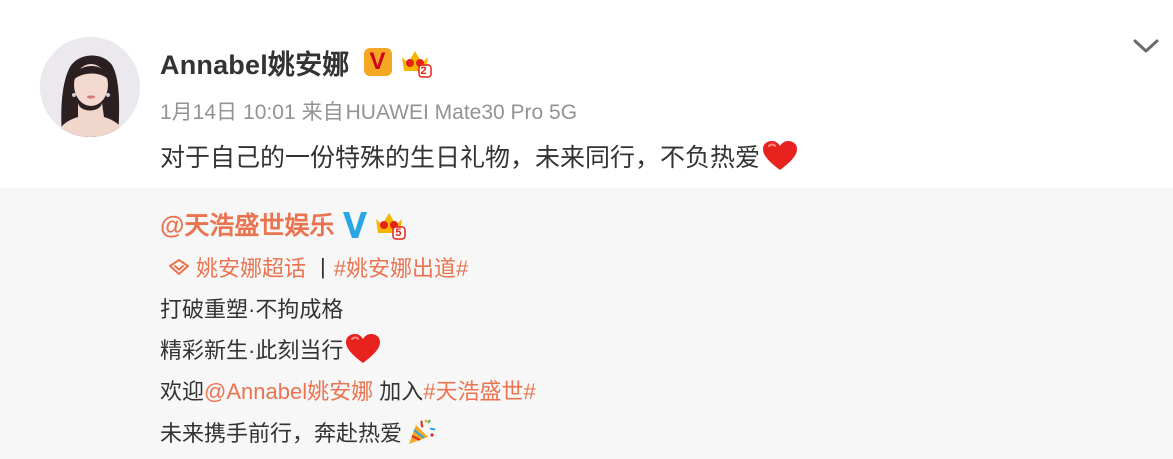 Image resolution: width=1173 pixels, height=459 pixels. I want to click on line3-middle: 加入, so click(398, 391).